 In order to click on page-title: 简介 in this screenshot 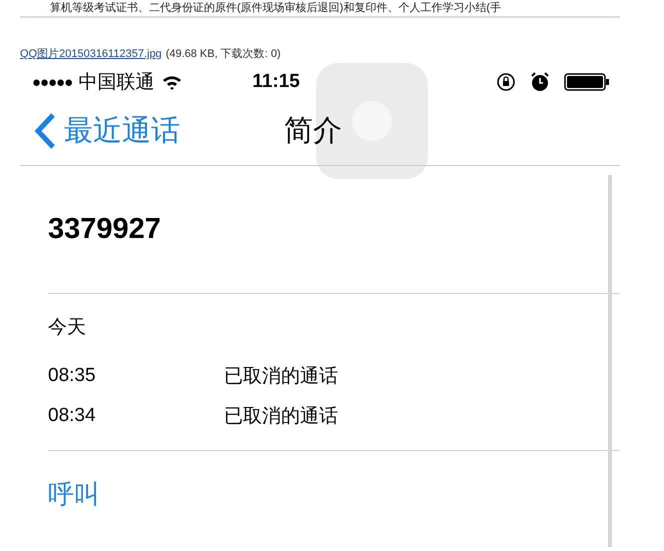, I will do `click(313, 131)`.